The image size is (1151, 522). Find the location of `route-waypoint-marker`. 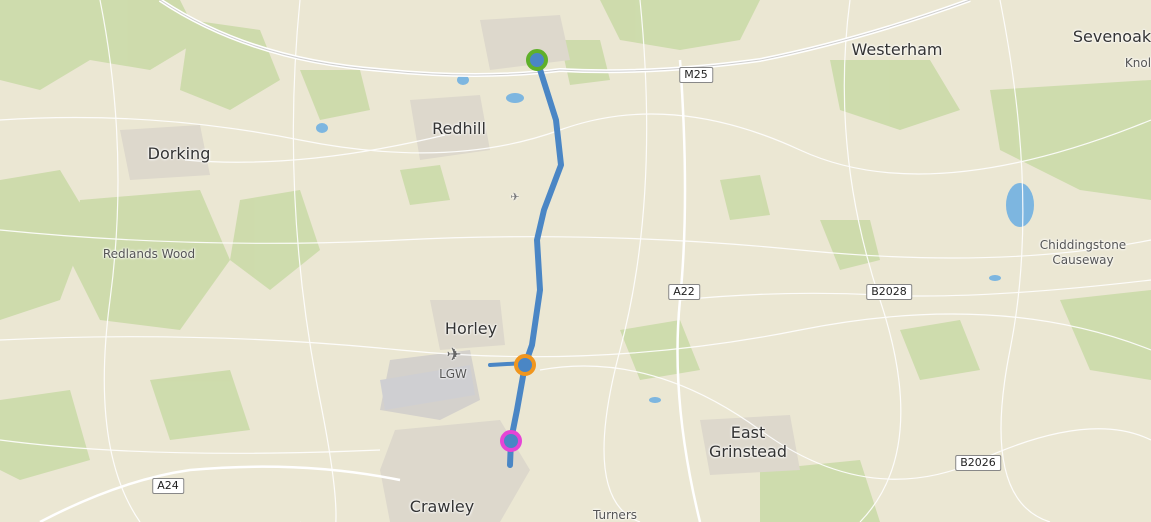

route-waypoint-marker is located at coordinates (525, 365).